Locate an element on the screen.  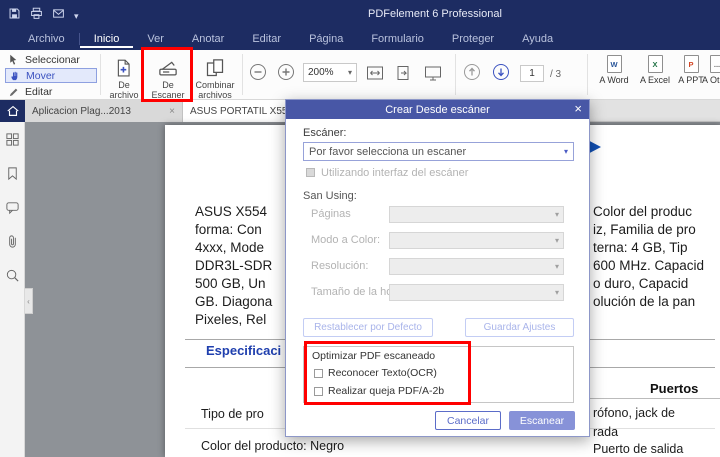
tab-1-label: Aplicacion Plag...2013 is located at coordinates (81, 111).